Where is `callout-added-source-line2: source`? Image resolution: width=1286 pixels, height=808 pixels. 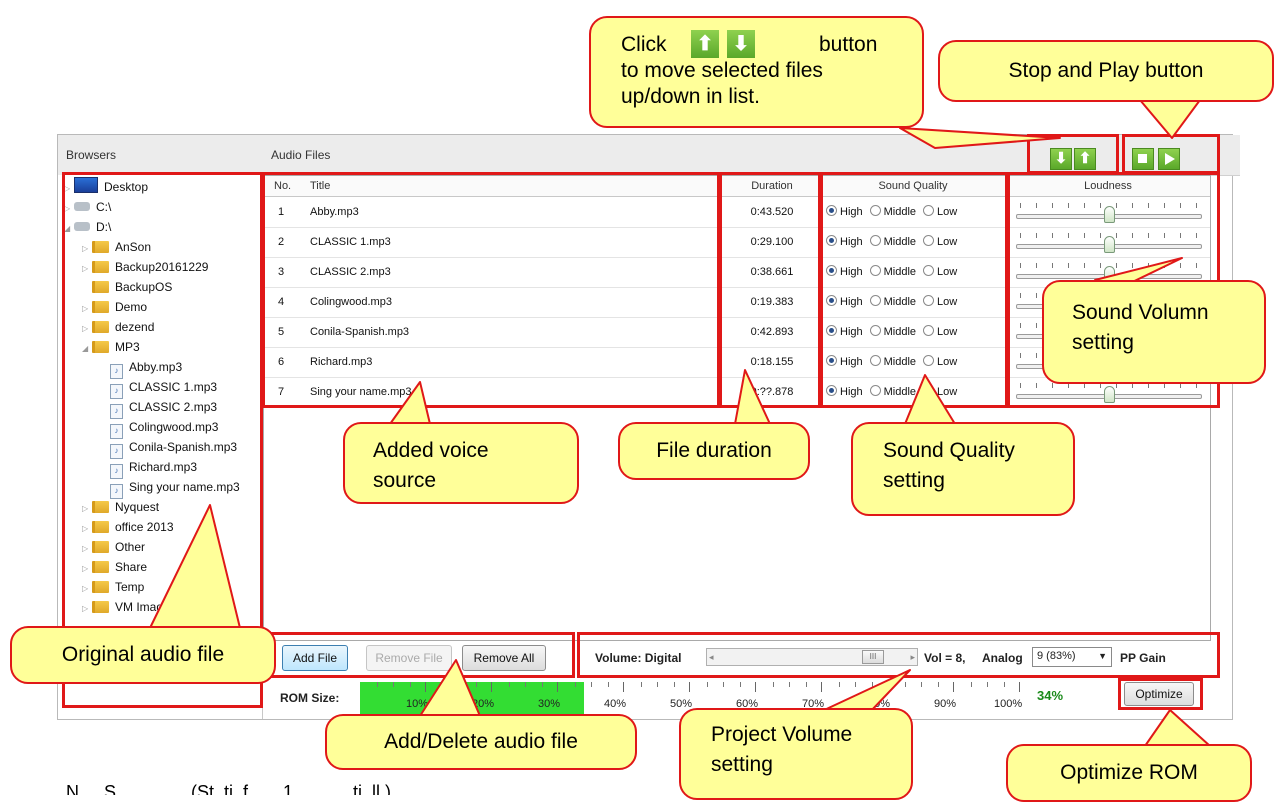
callout-added-source-line2: source is located at coordinates (405, 480).